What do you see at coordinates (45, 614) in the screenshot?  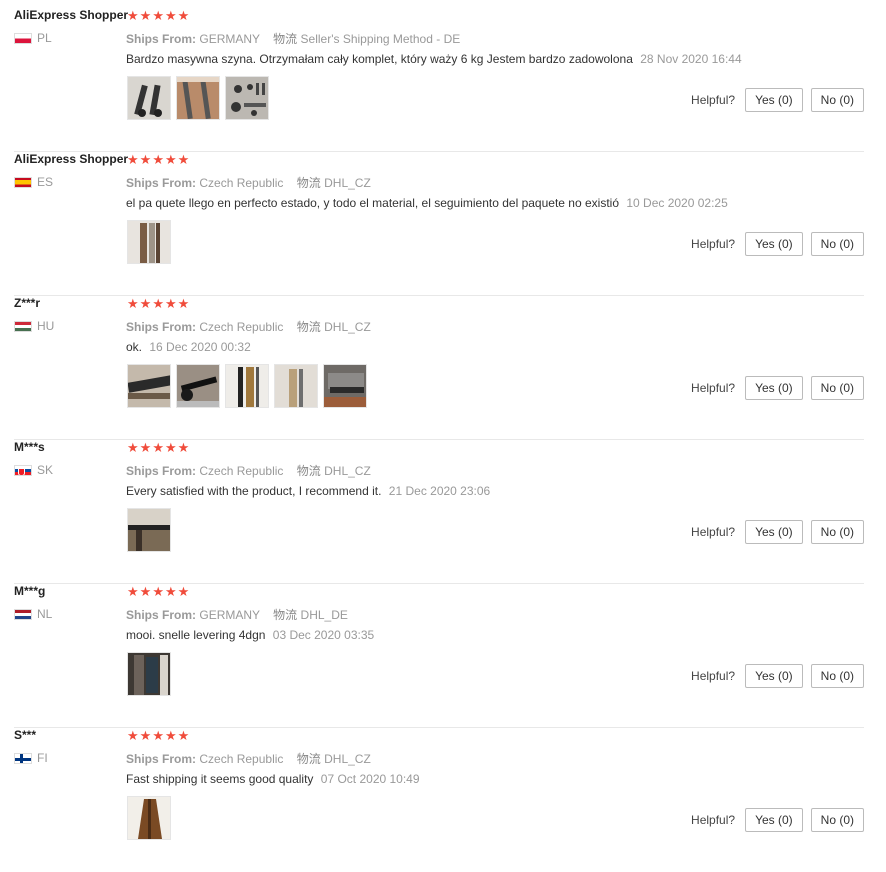 I see `country-code: NL` at bounding box center [45, 614].